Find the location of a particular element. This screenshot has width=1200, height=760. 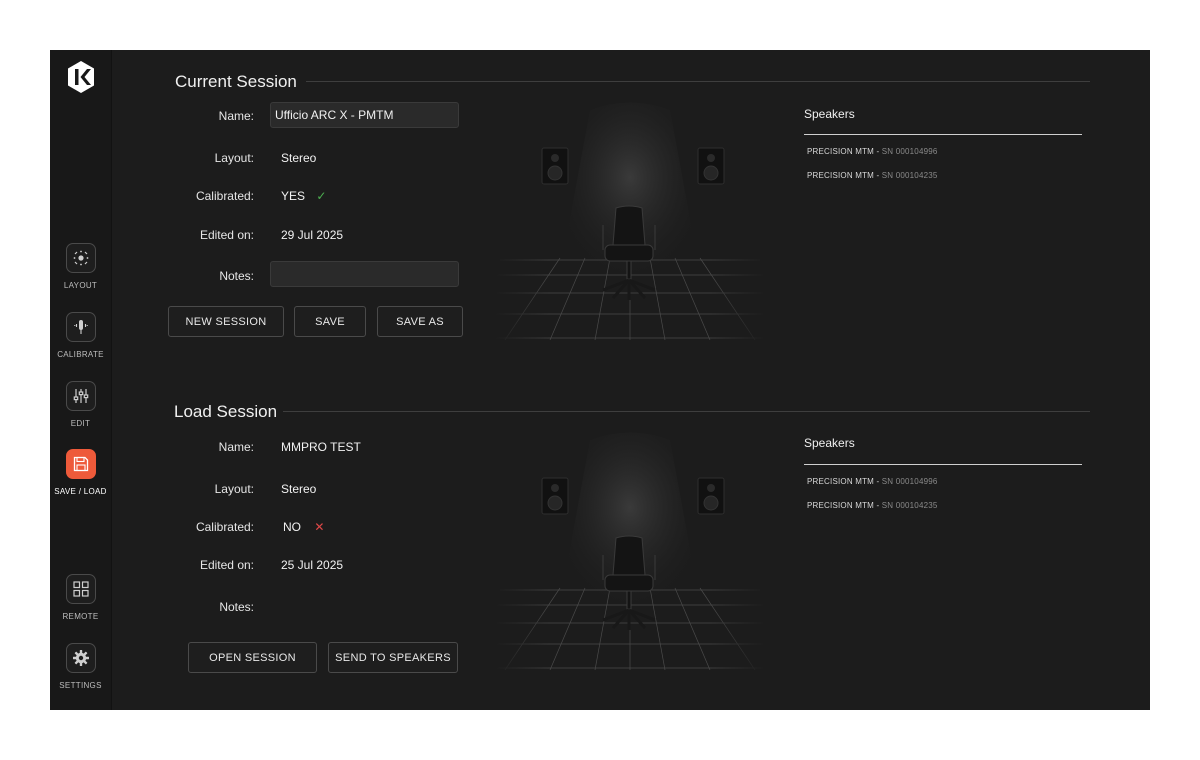

load-speakers-title: Speakers is located at coordinates (829, 443).